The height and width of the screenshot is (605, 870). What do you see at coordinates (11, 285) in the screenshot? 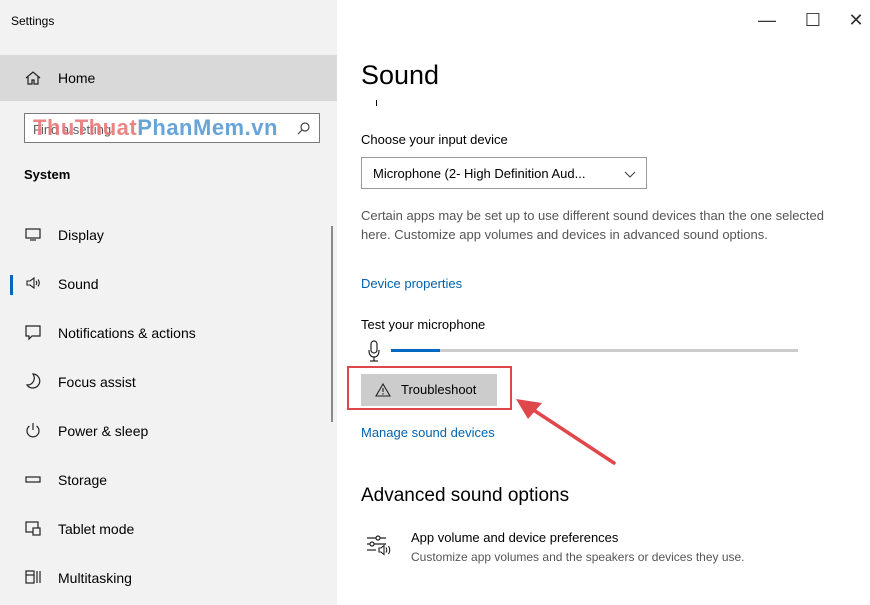
I see `active-indicator` at bounding box center [11, 285].